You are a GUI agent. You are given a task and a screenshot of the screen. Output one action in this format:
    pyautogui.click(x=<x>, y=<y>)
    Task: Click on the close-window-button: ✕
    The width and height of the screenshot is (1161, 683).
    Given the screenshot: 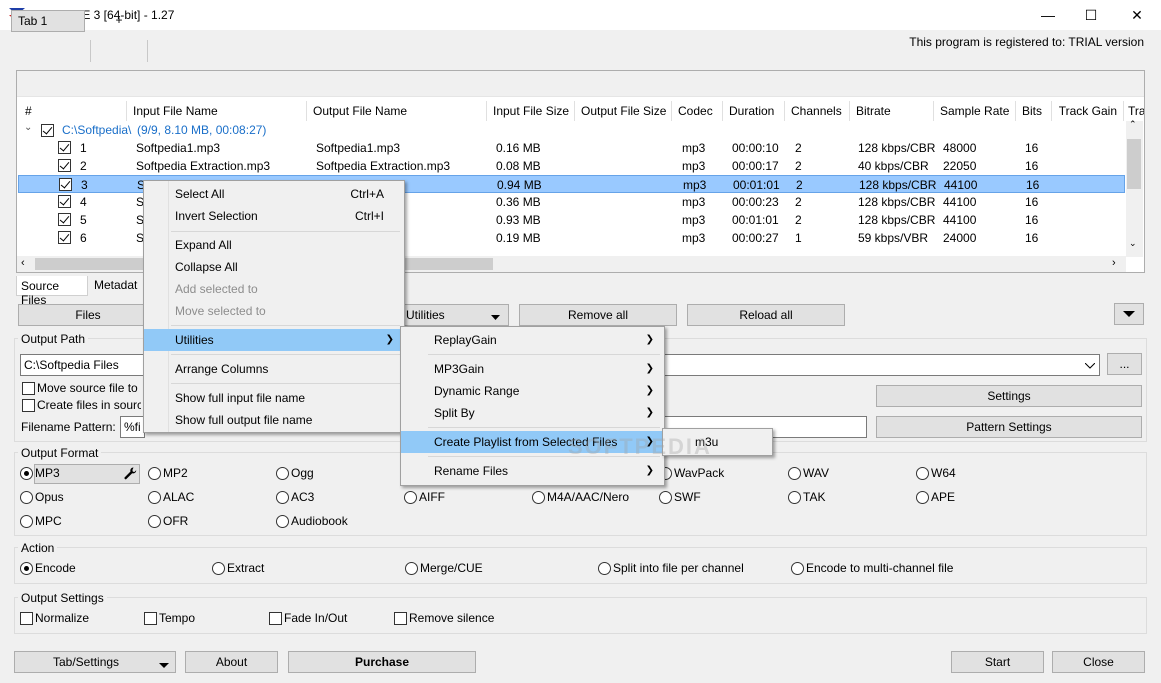 What is the action you would take?
    pyautogui.click(x=1137, y=15)
    